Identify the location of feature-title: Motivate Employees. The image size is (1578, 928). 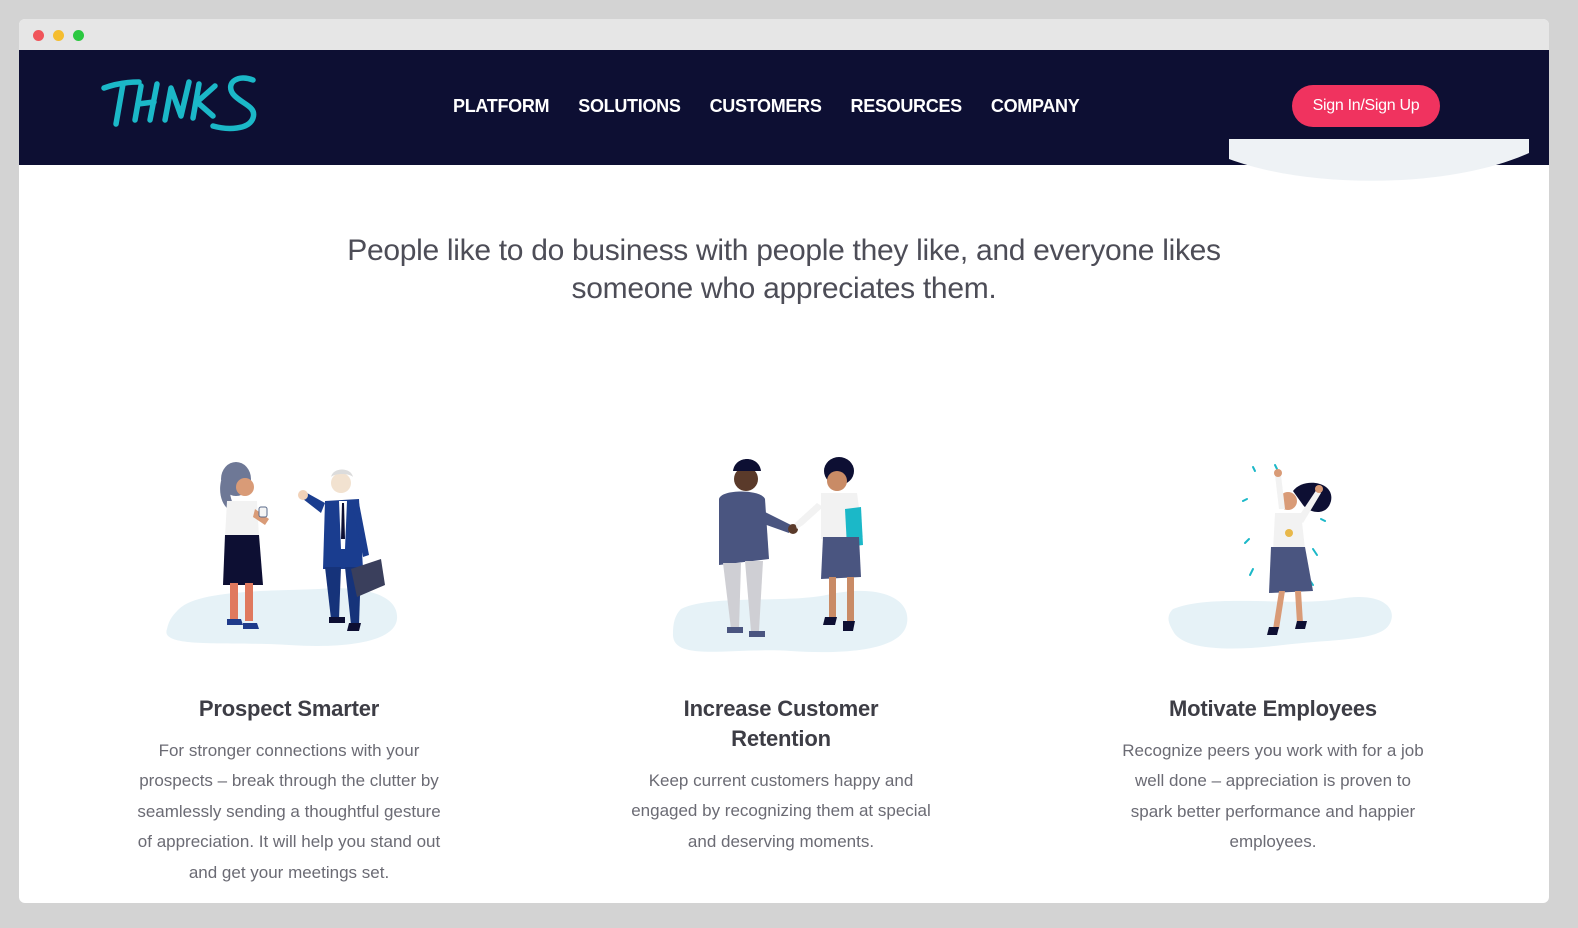
(1273, 708).